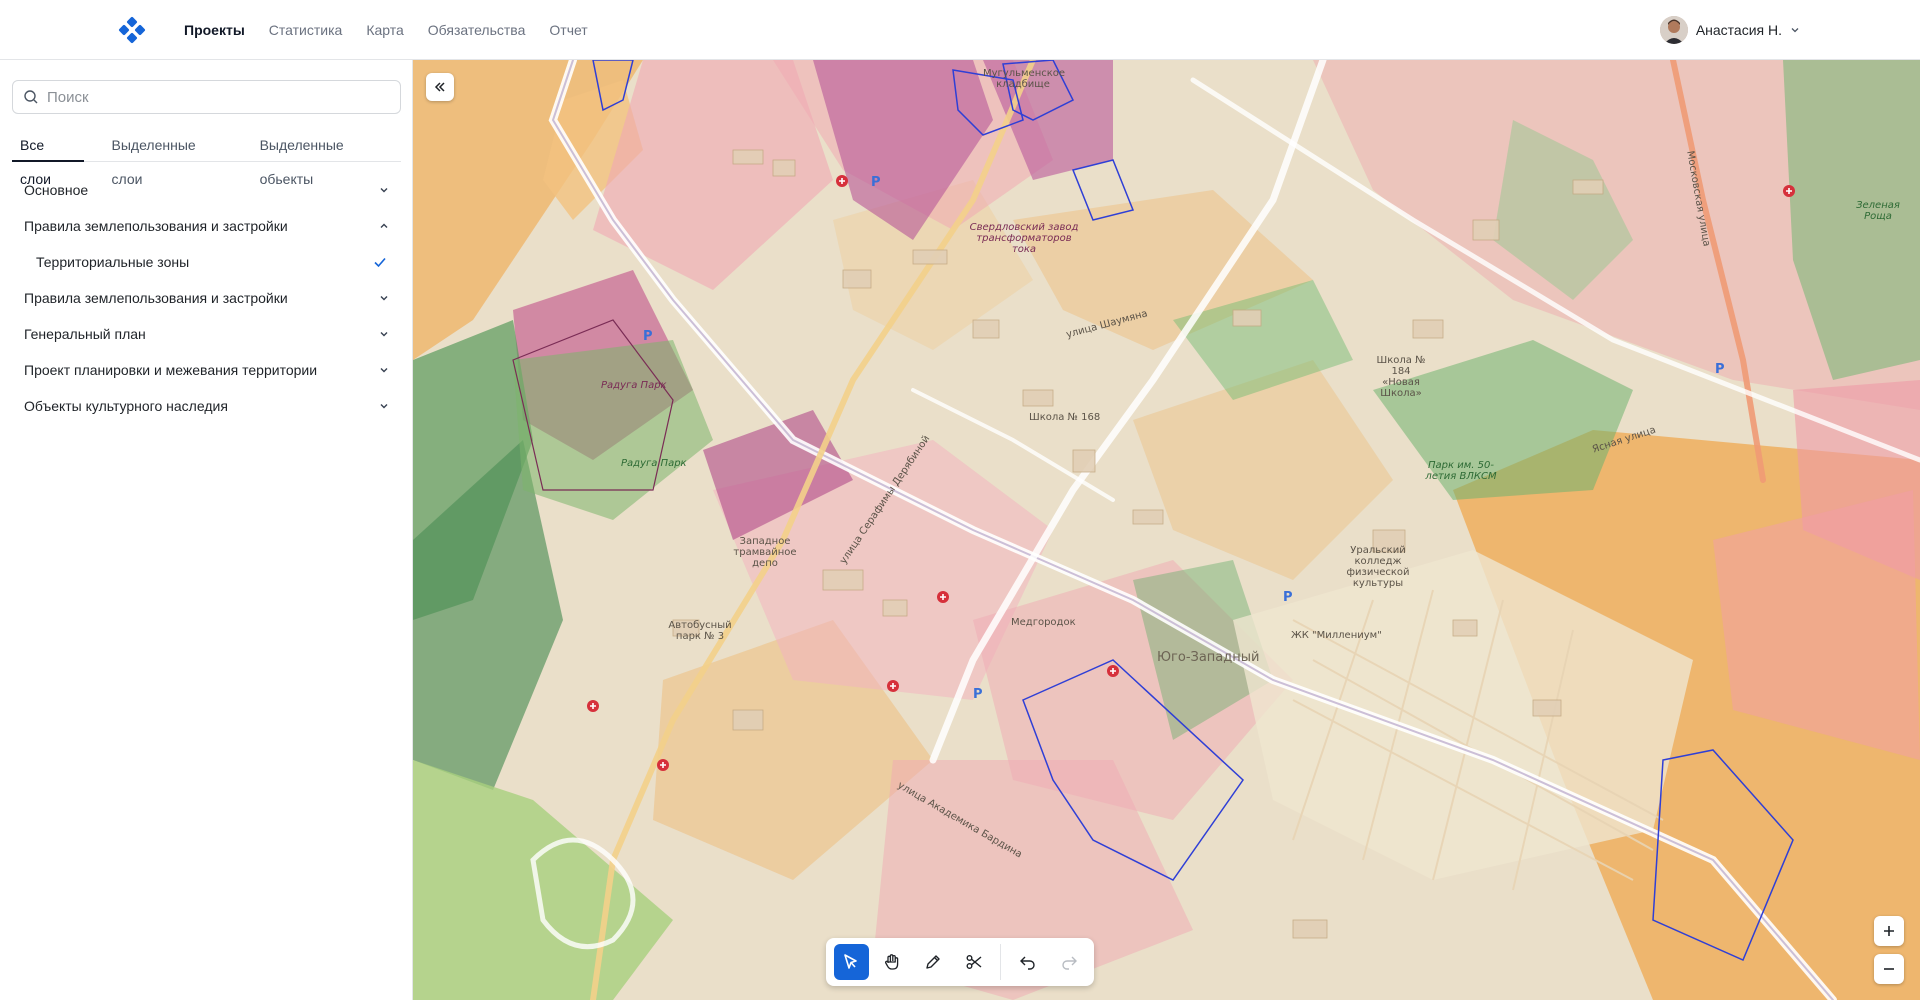 Image resolution: width=1920 pixels, height=1000 pixels. Describe the element at coordinates (306, 30) in the screenshot. I see `nav-statistics: Статистика` at that location.